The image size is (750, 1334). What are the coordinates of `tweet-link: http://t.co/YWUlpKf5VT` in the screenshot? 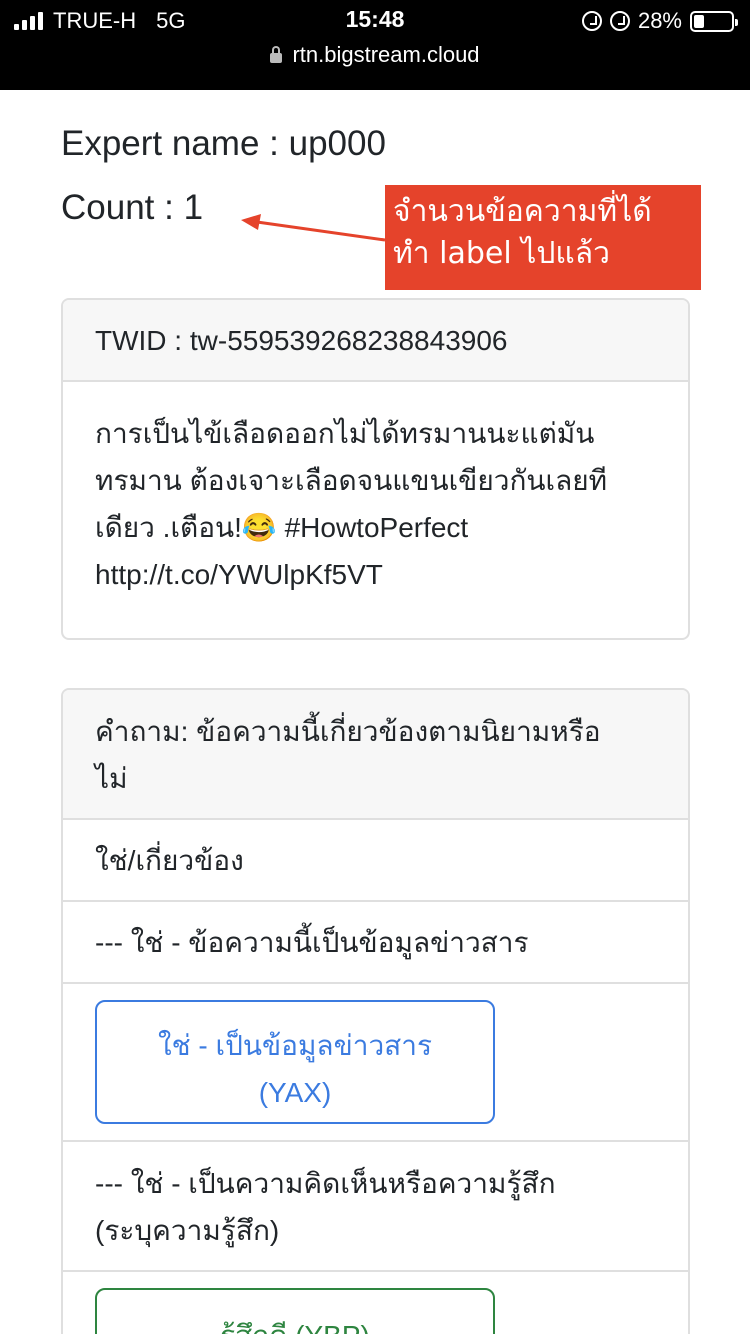 It's located at (375, 574).